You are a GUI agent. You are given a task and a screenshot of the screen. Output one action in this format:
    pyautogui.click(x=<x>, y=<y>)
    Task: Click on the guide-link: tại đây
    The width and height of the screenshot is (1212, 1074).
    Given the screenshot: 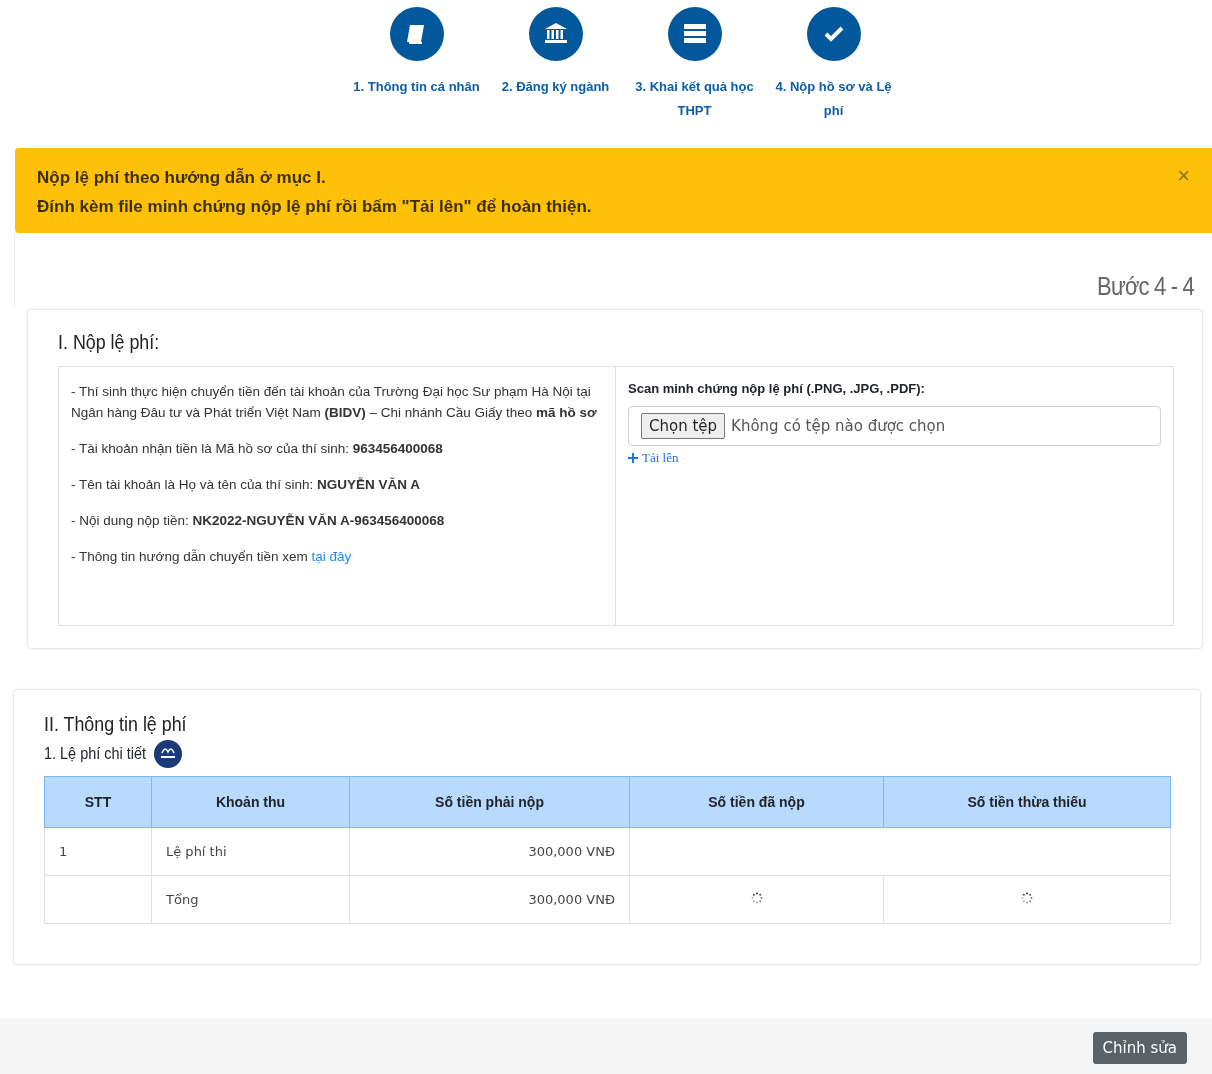 What is the action you would take?
    pyautogui.click(x=331, y=556)
    